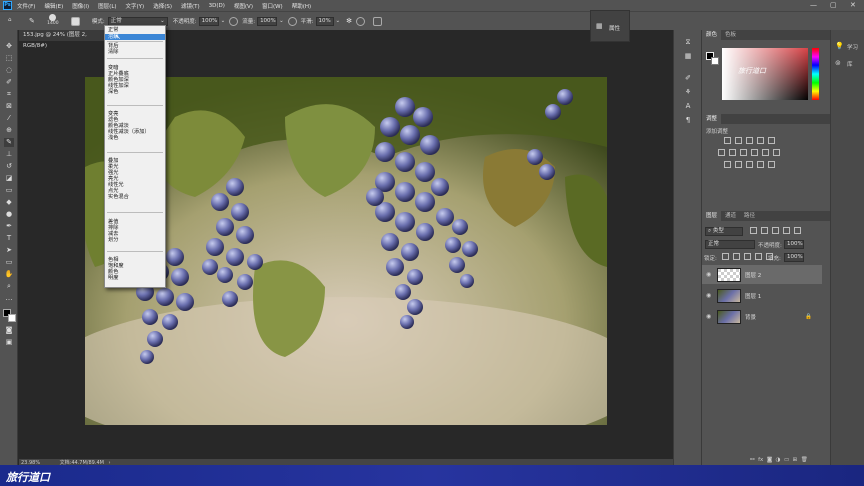 The image size is (864, 486). What do you see at coordinates (853, 5) in the screenshot?
I see `close-button: ✕` at bounding box center [853, 5].